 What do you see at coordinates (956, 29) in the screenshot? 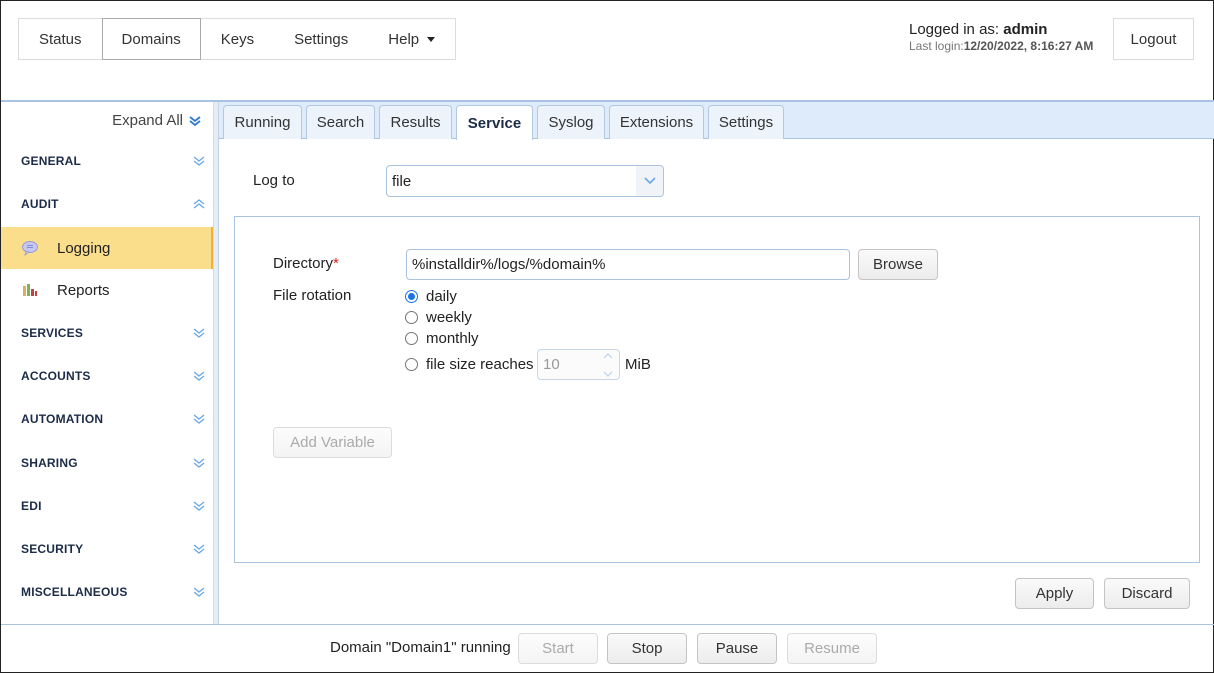
I see `logged-in-prefix: Logged in as:` at bounding box center [956, 29].